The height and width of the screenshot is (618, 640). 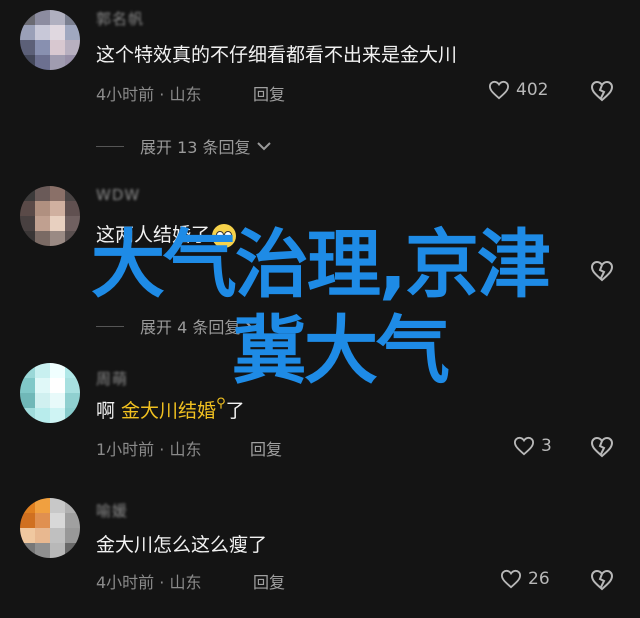 I want to click on comment-text: 啊 金大川结婚⚲了, so click(x=170, y=409).